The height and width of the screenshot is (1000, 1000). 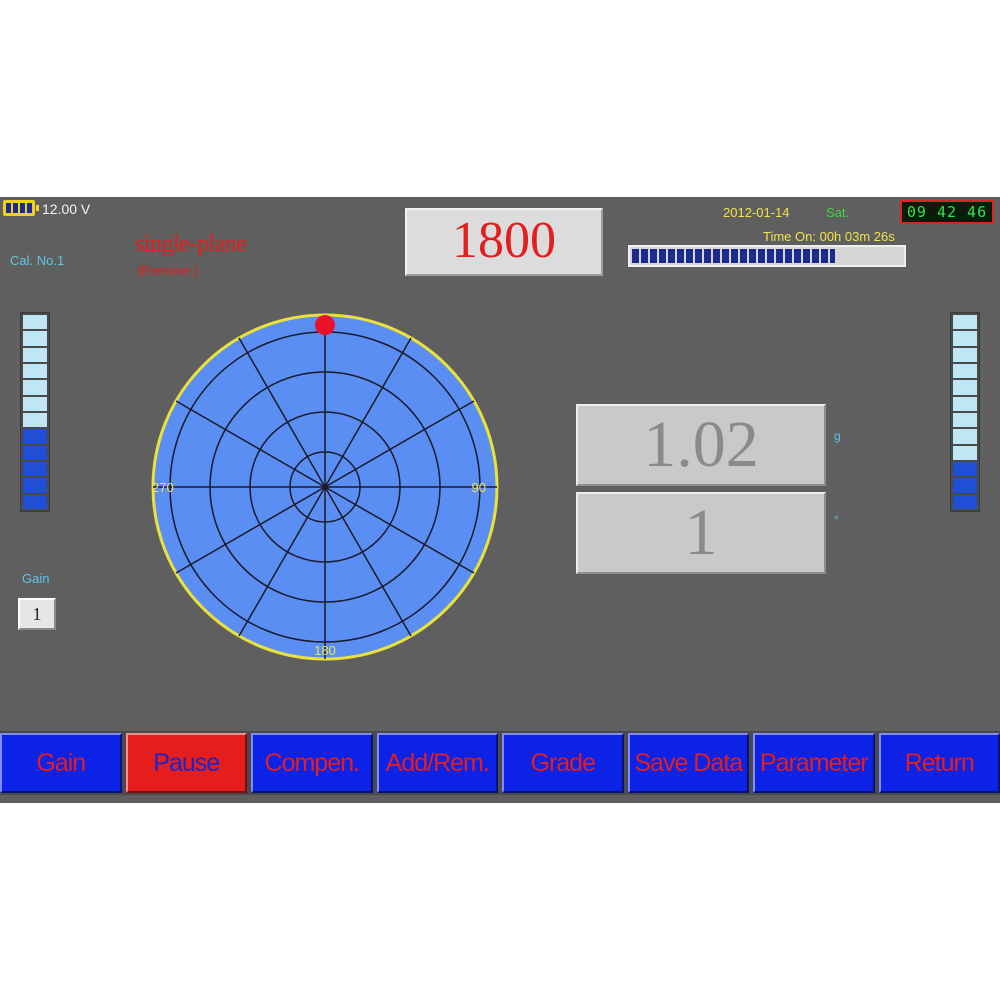 I want to click on toolbar-button-parameter: Parameter, so click(x=814, y=763).